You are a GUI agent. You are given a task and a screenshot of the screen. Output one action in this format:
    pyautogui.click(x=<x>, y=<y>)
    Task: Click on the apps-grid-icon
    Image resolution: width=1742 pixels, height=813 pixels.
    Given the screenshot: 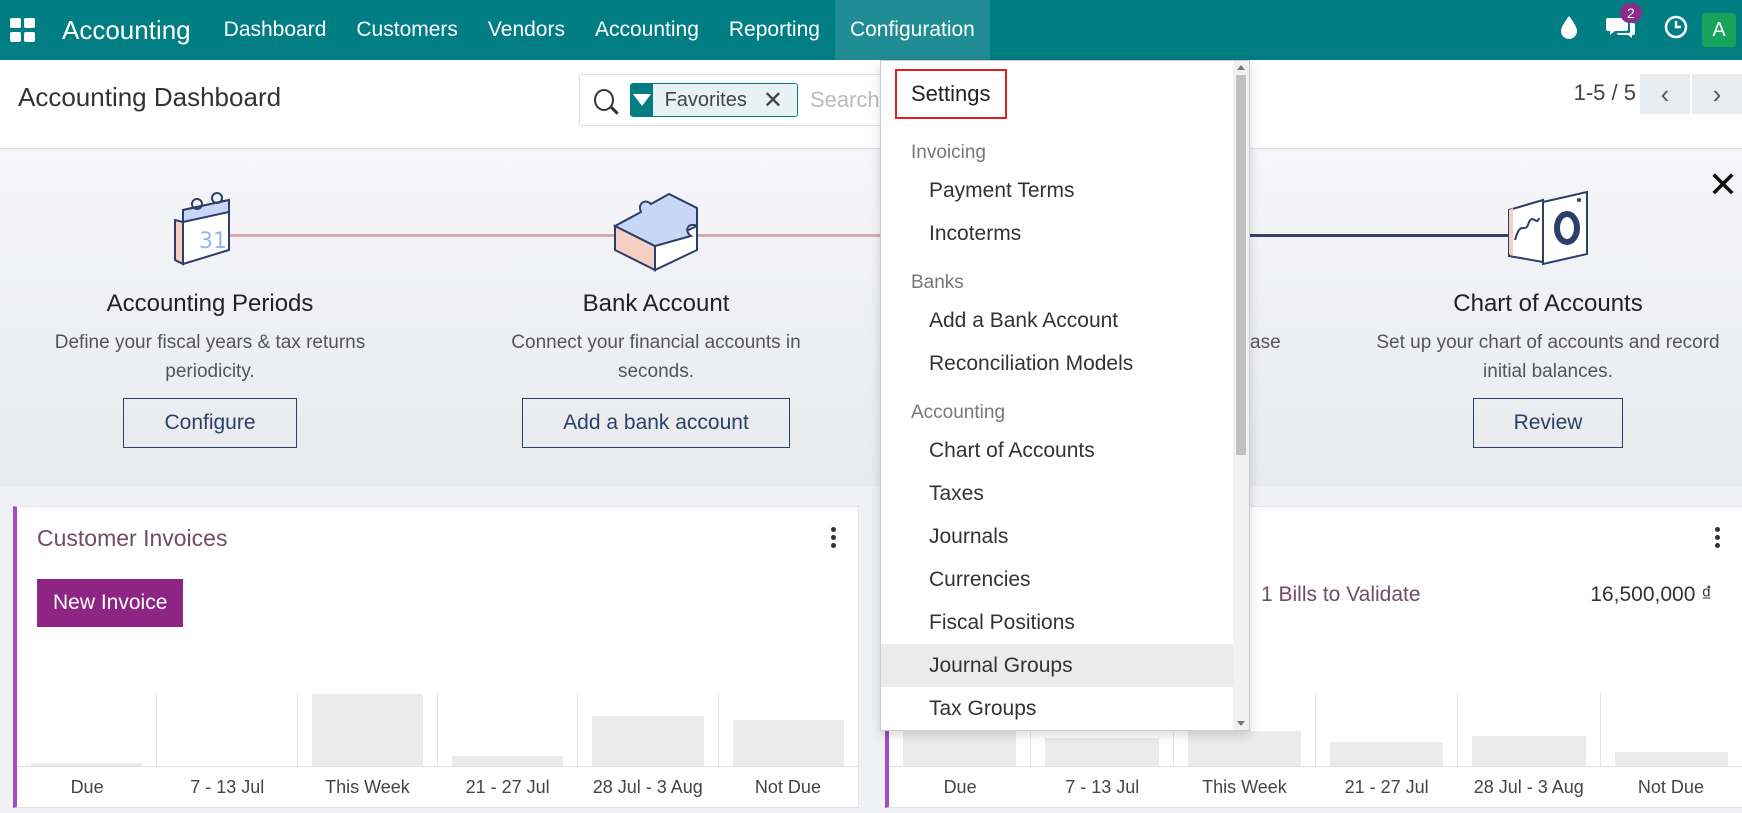 What is the action you would take?
    pyautogui.click(x=23, y=30)
    